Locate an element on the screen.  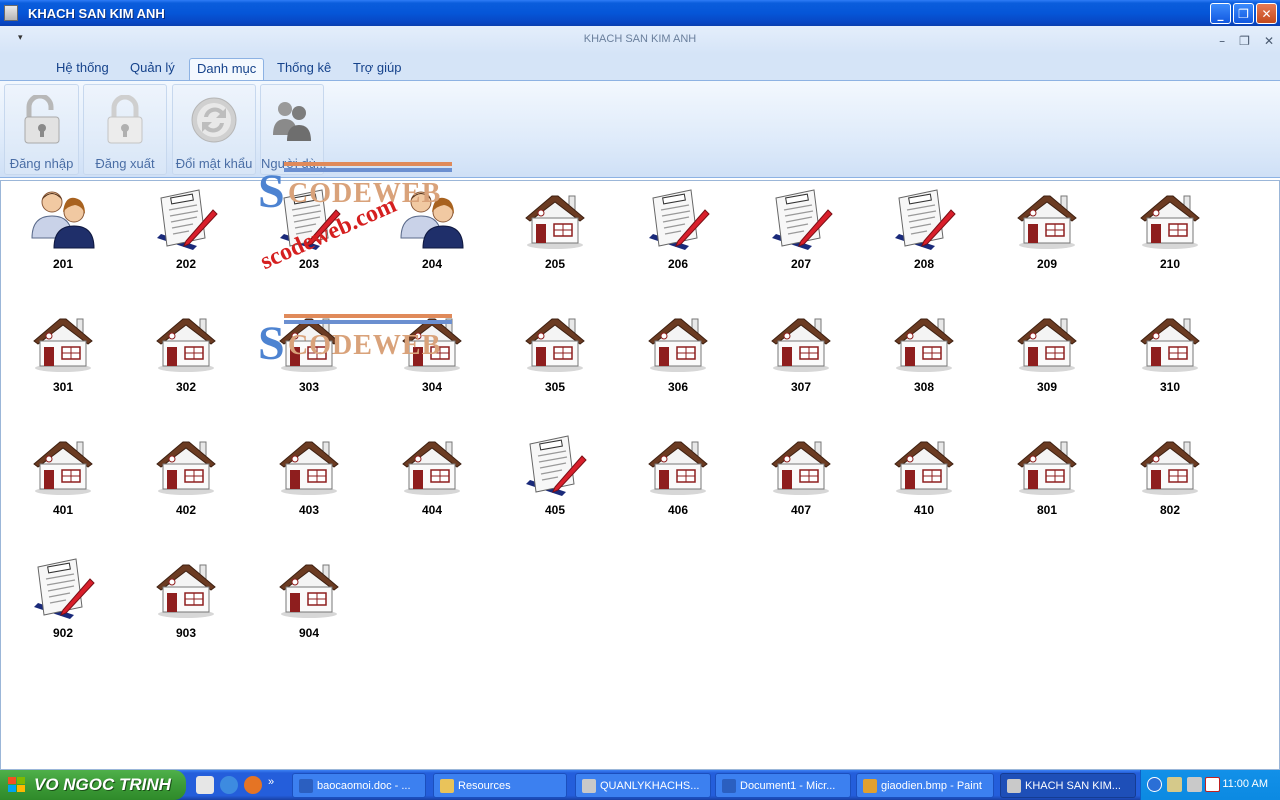
windows-flag-icon is located at coordinates (16, 784).